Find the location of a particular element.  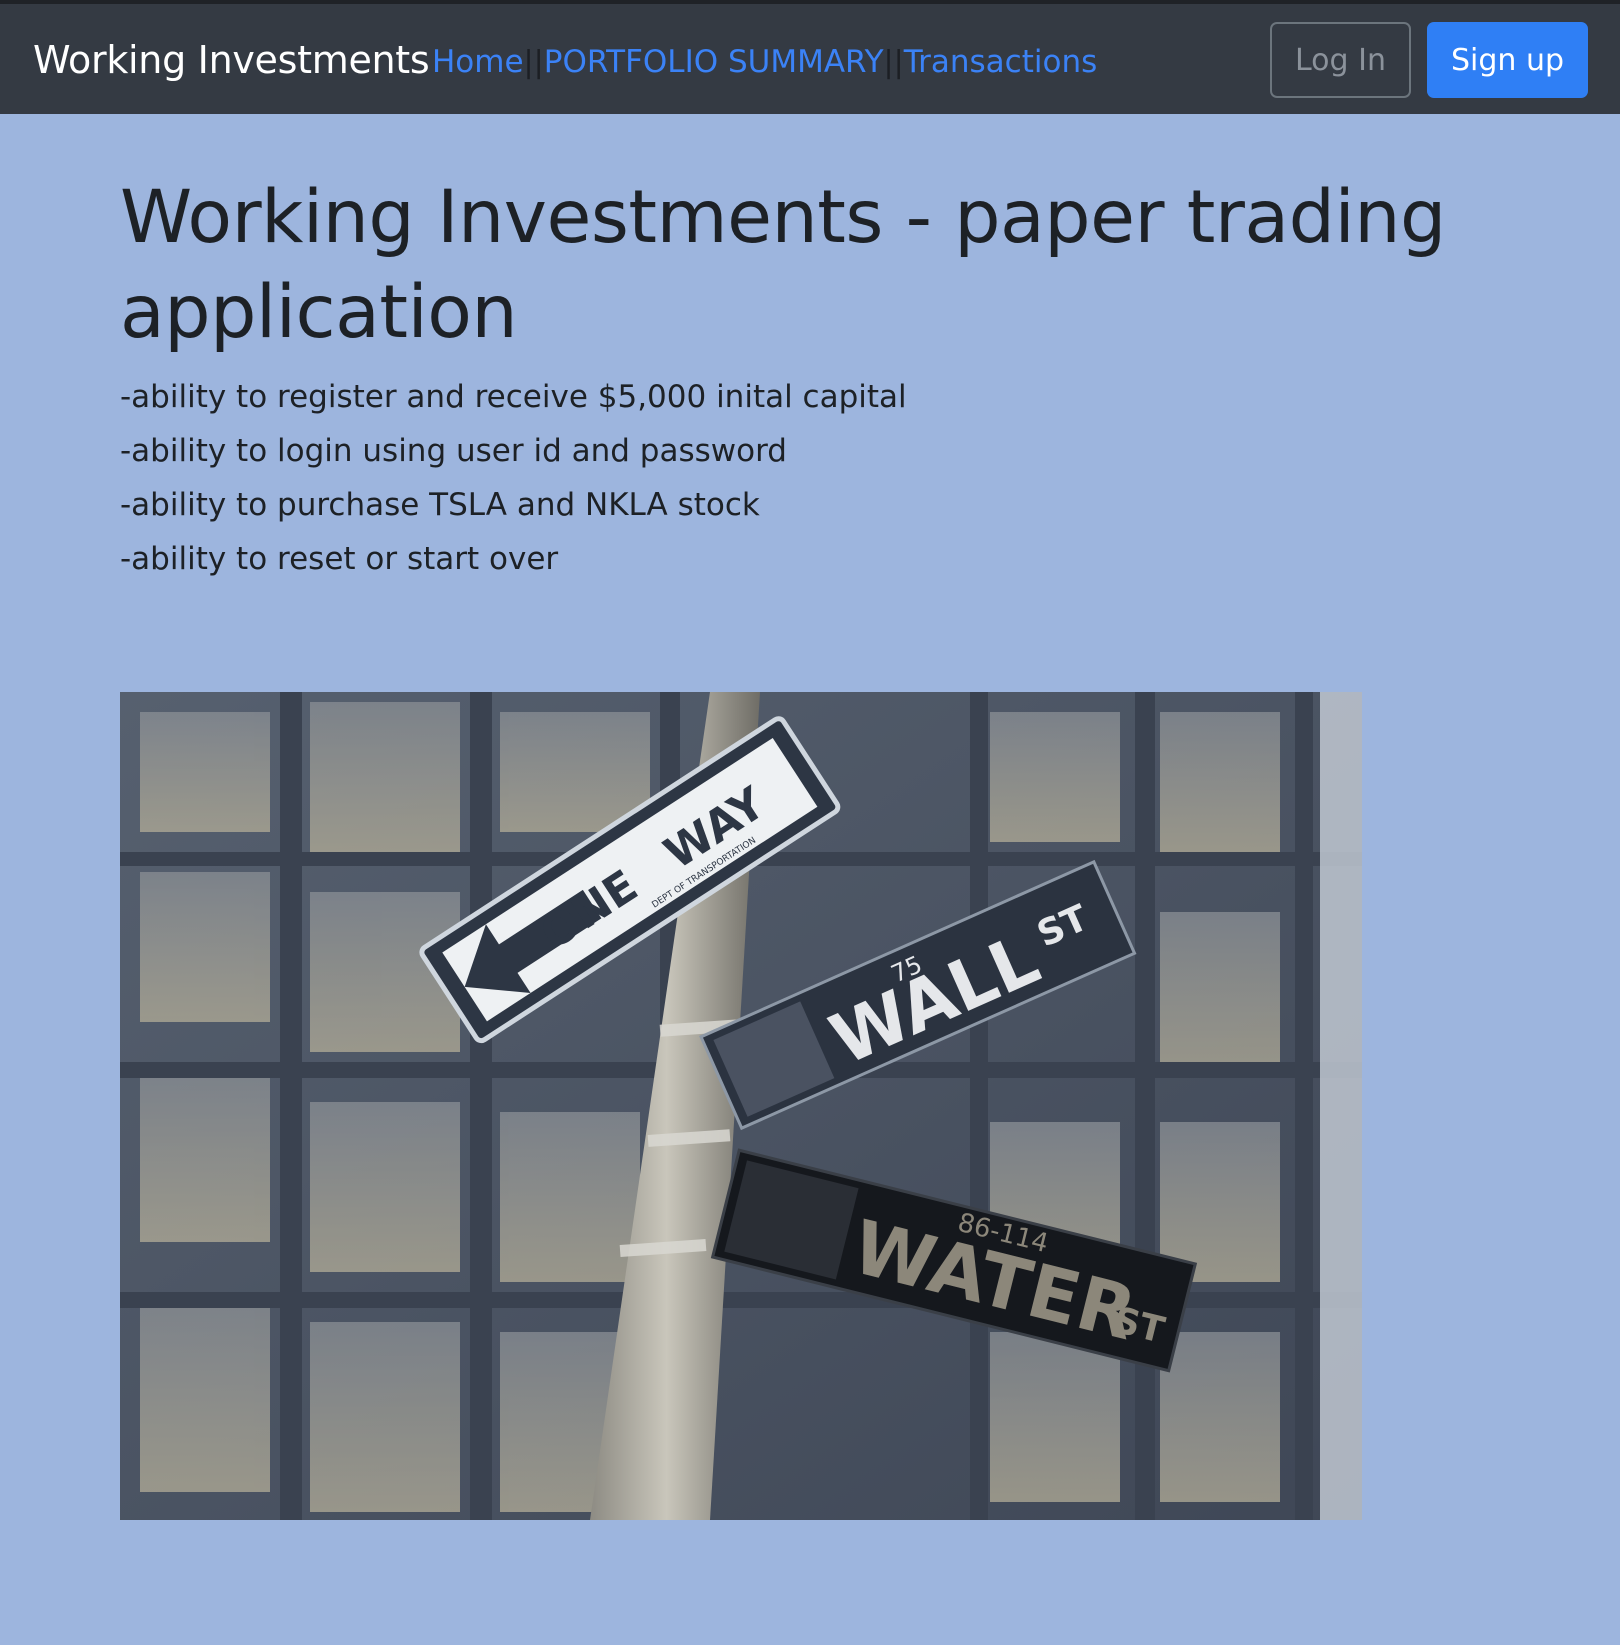

nav-link-portfolio-summary: PORTFOLIO SUMMARY is located at coordinates (714, 62).